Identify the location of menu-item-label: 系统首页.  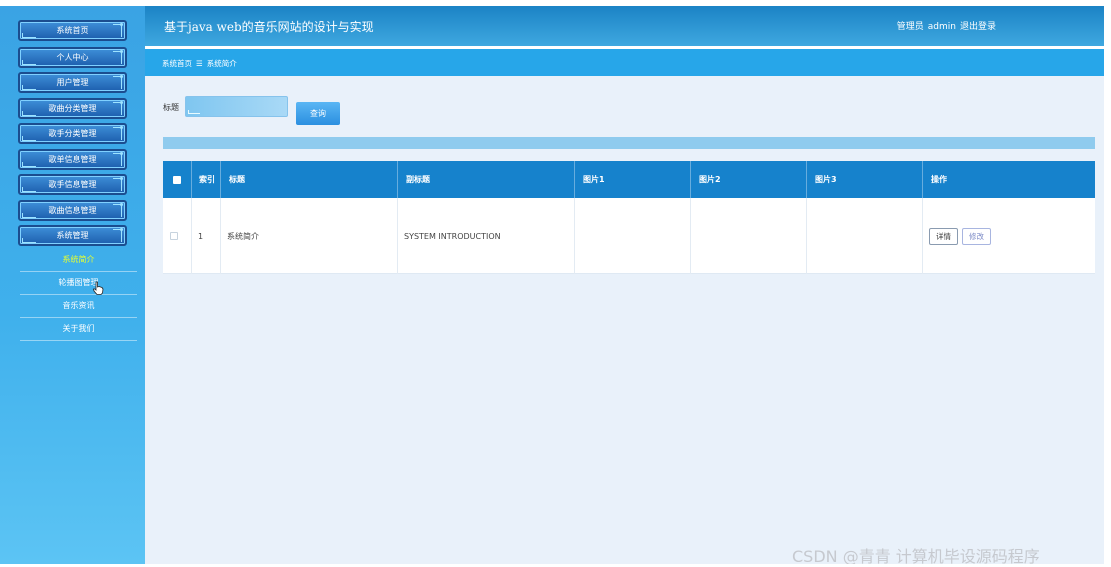
(72, 30).